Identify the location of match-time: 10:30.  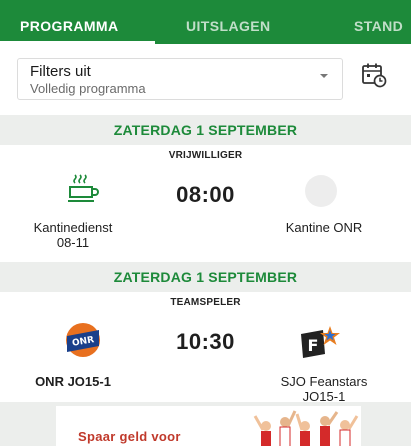
(205, 341).